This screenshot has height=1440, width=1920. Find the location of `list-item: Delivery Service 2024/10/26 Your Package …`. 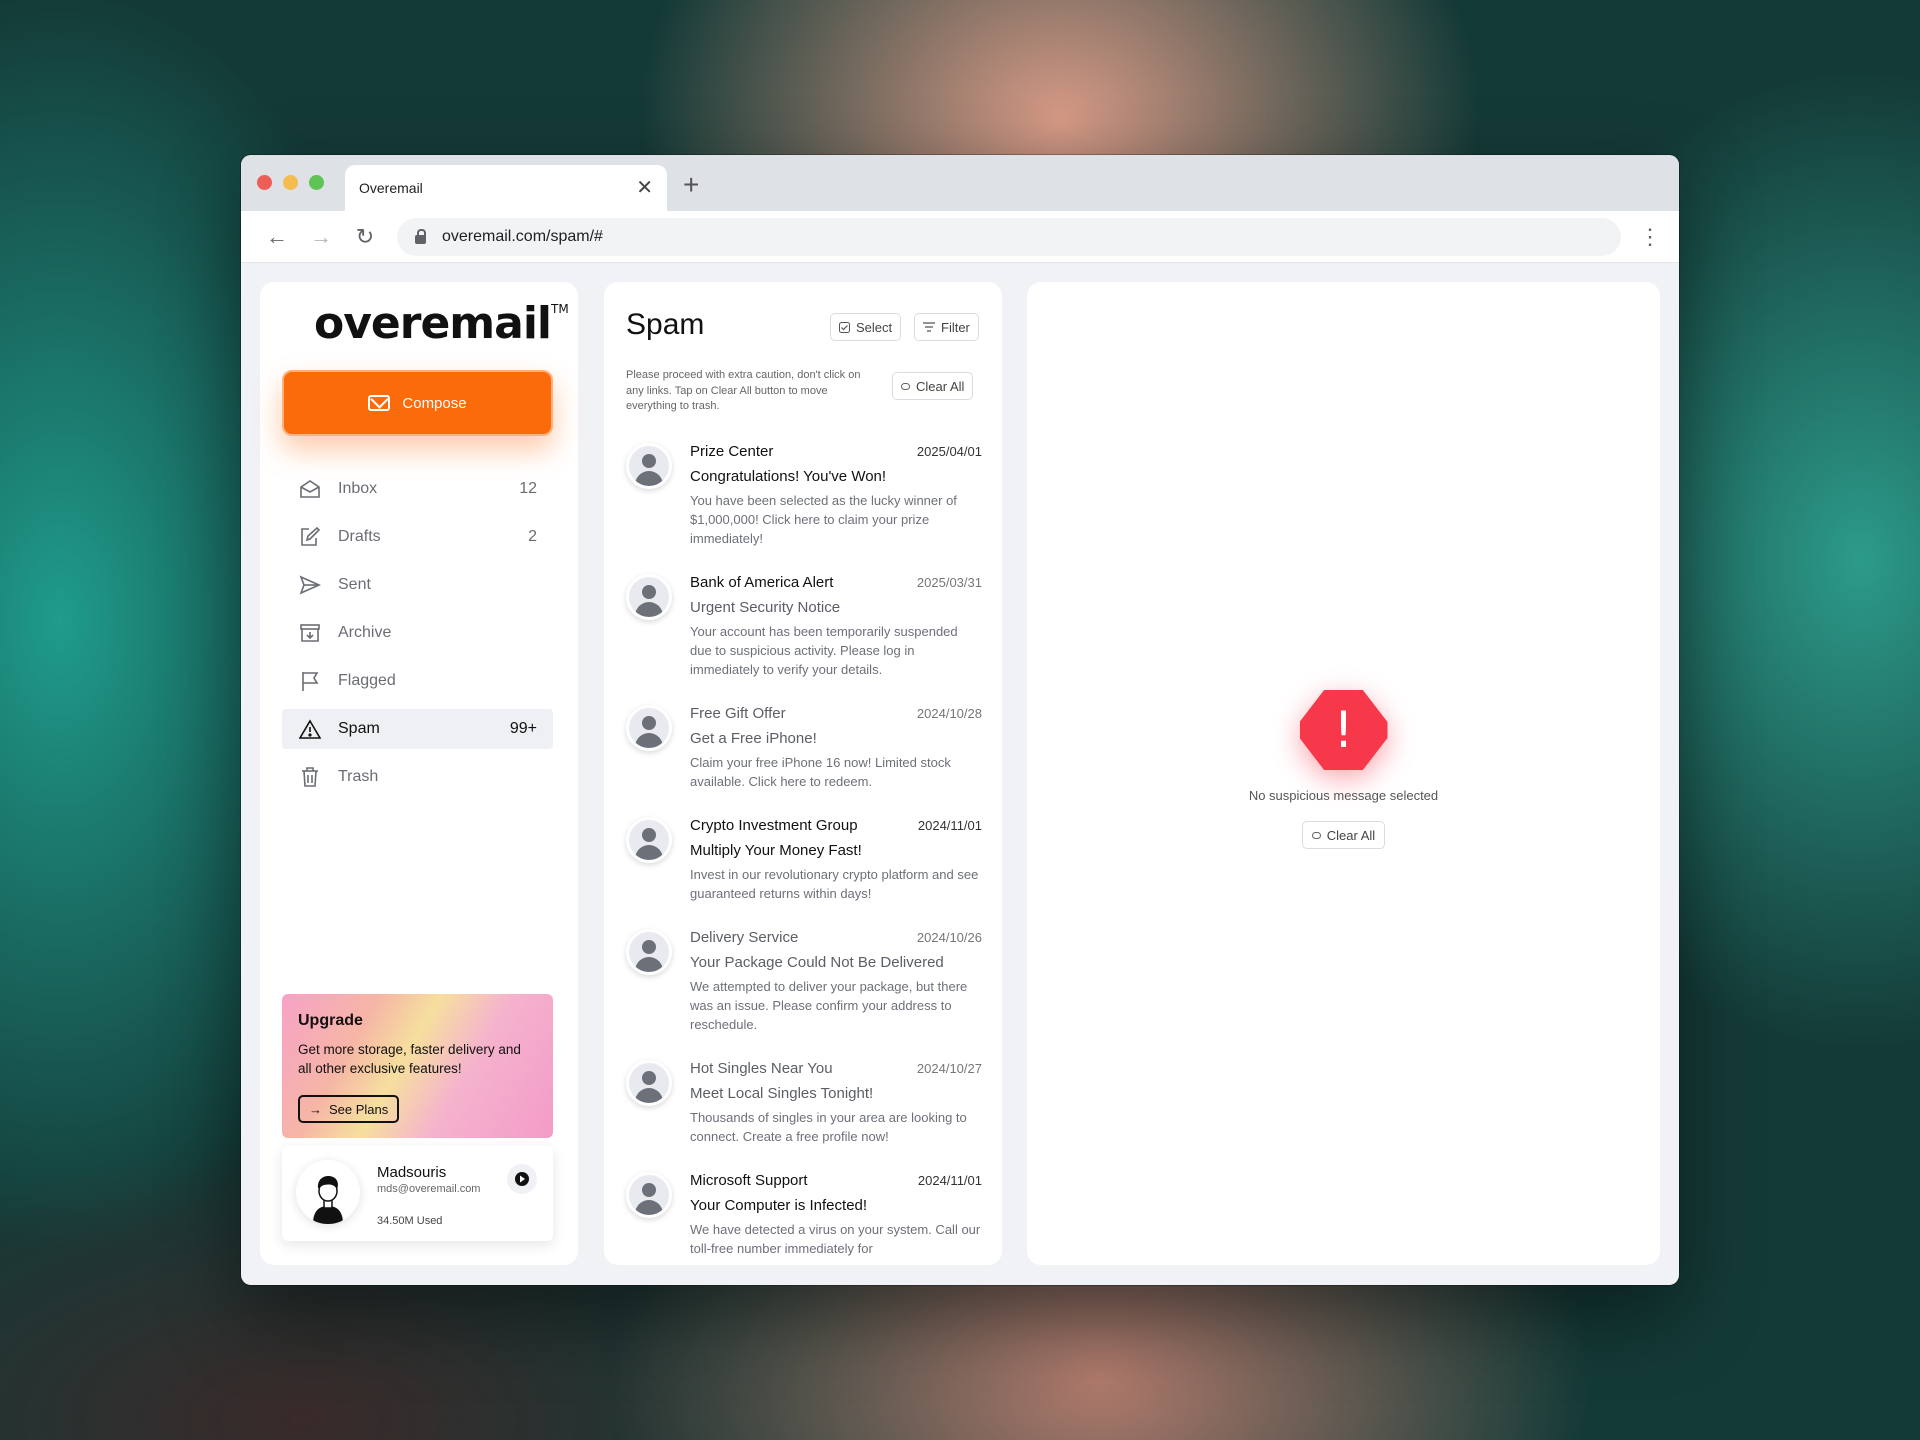

list-item: Delivery Service 2024/10/26 Your Package … is located at coordinates (804, 994).